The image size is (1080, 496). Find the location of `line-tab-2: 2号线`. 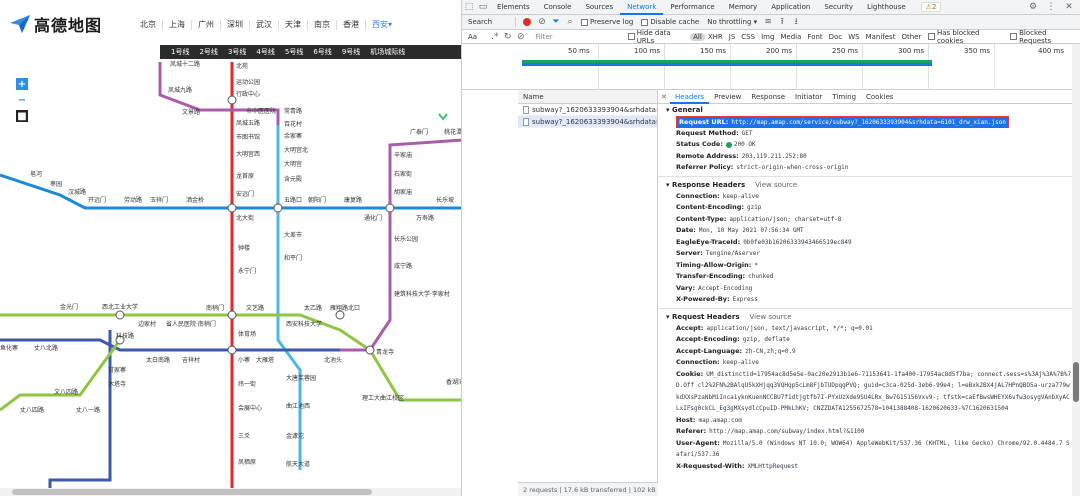

line-tab-2: 2号线 is located at coordinates (208, 52).